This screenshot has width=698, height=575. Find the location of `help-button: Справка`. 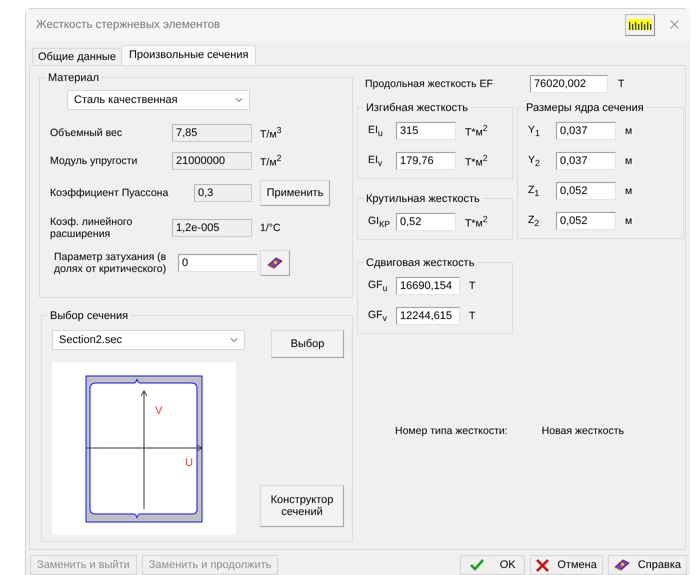

help-button: Справка is located at coordinates (647, 565).